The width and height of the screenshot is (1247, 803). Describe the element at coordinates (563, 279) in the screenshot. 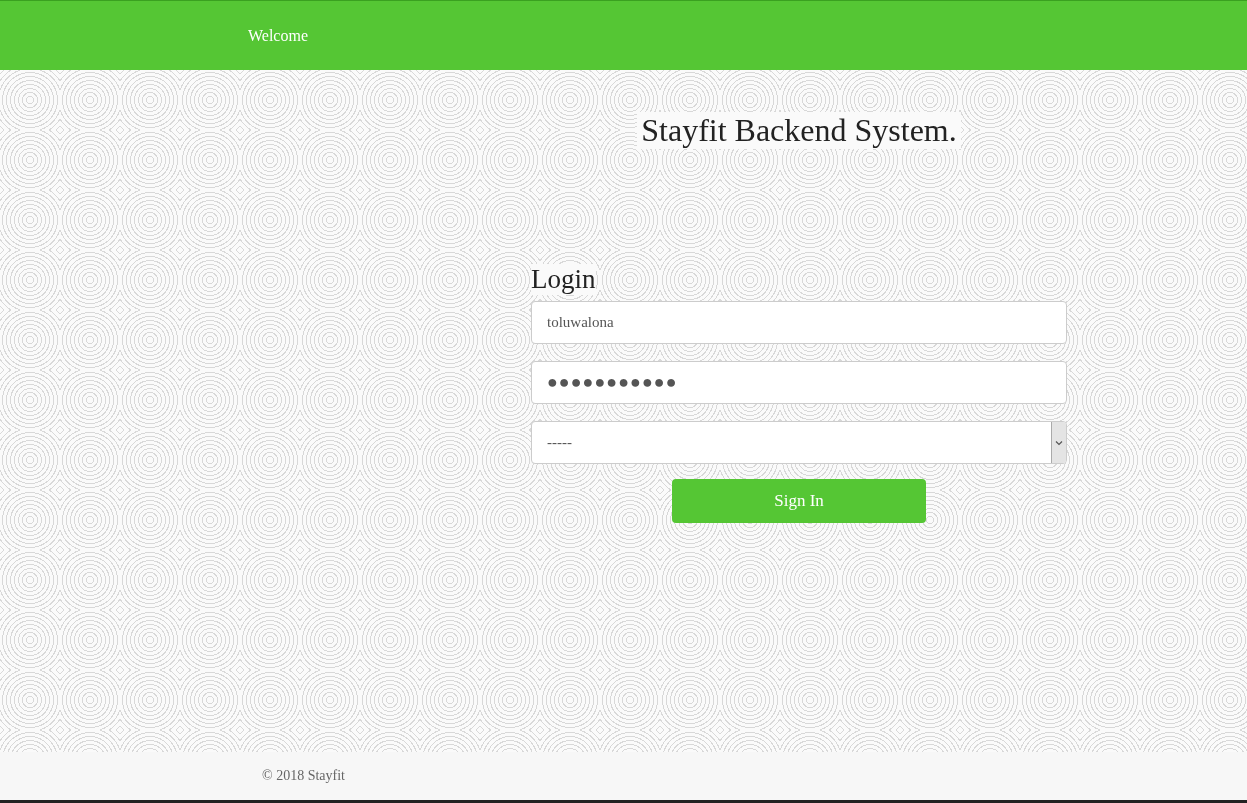

I see `login-title: Login` at that location.